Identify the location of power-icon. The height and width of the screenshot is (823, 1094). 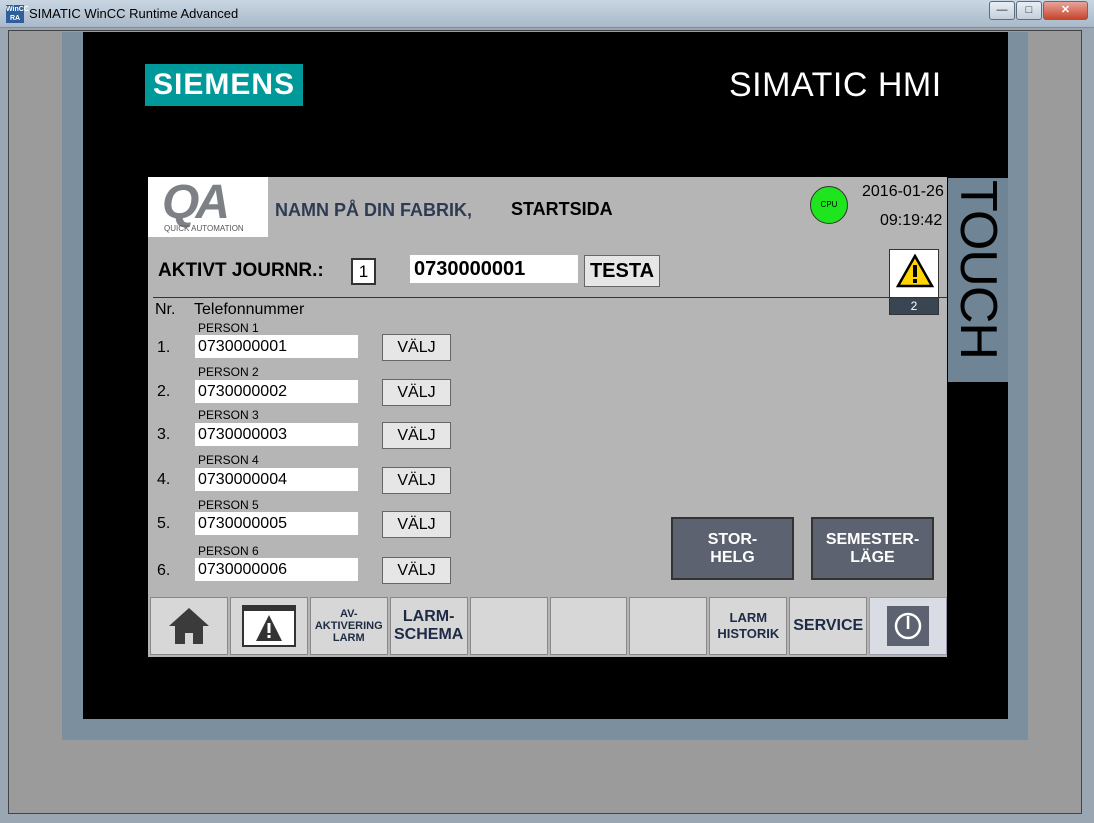
(908, 626).